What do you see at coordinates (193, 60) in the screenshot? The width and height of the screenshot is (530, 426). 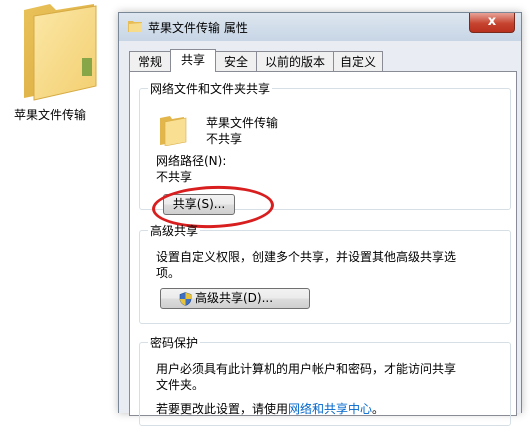 I see `tab-sharing: 共享` at bounding box center [193, 60].